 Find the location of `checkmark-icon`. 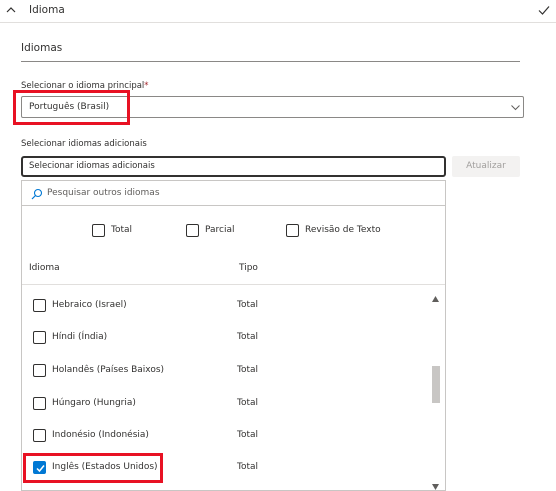

checkmark-icon is located at coordinates (544, 10).